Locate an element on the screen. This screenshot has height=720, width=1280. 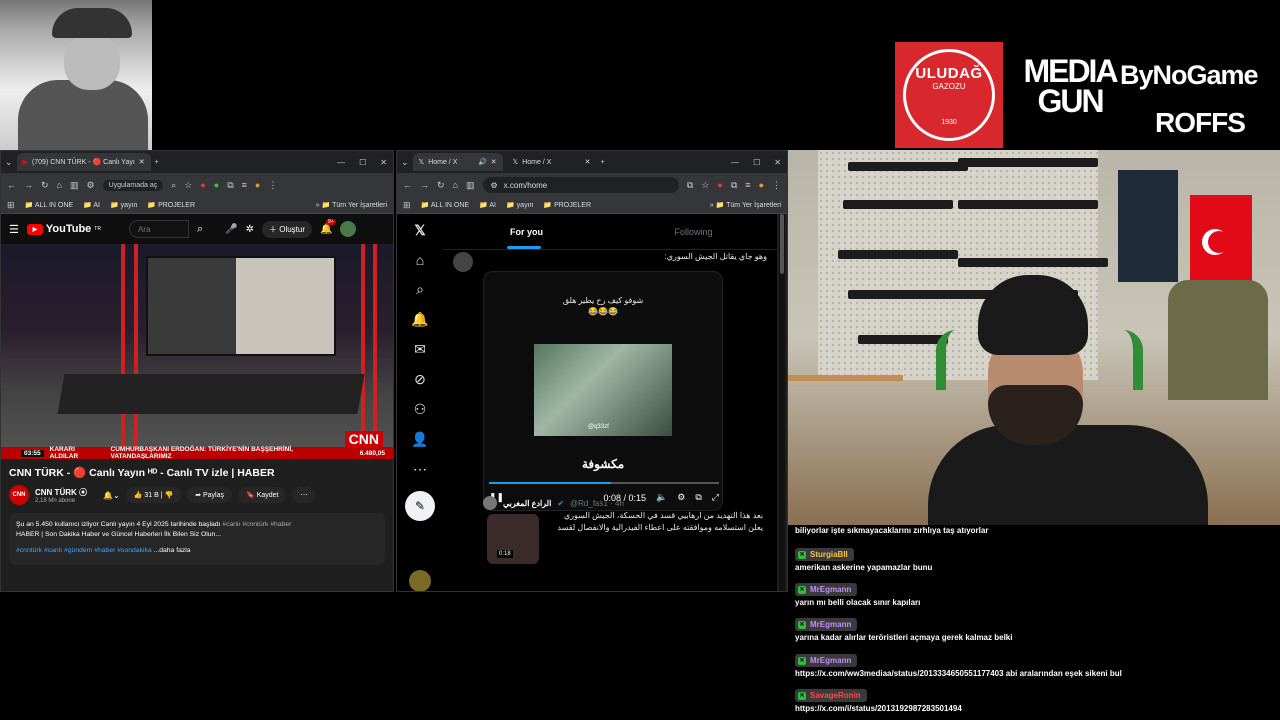
explore-icon: ⌕ is located at coordinates (420, 289).